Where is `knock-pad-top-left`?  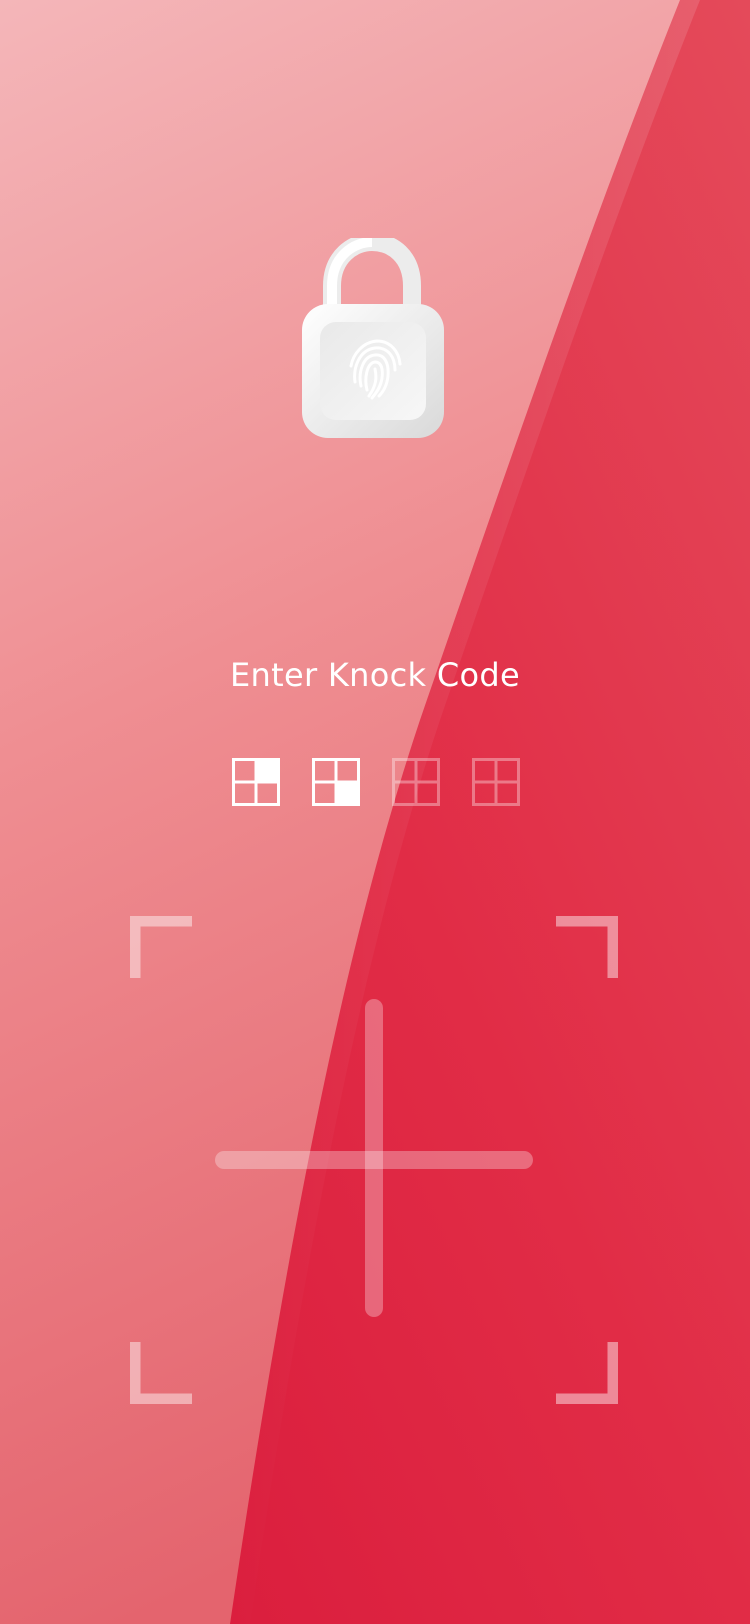
knock-pad-top-left is located at coordinates (252, 1038).